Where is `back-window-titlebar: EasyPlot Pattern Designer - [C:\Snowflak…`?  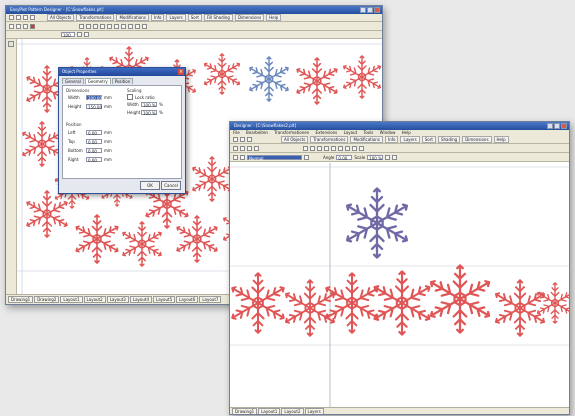
back-window-titlebar: EasyPlot Pattern Designer - [C:\Snowflak… is located at coordinates (194, 10).